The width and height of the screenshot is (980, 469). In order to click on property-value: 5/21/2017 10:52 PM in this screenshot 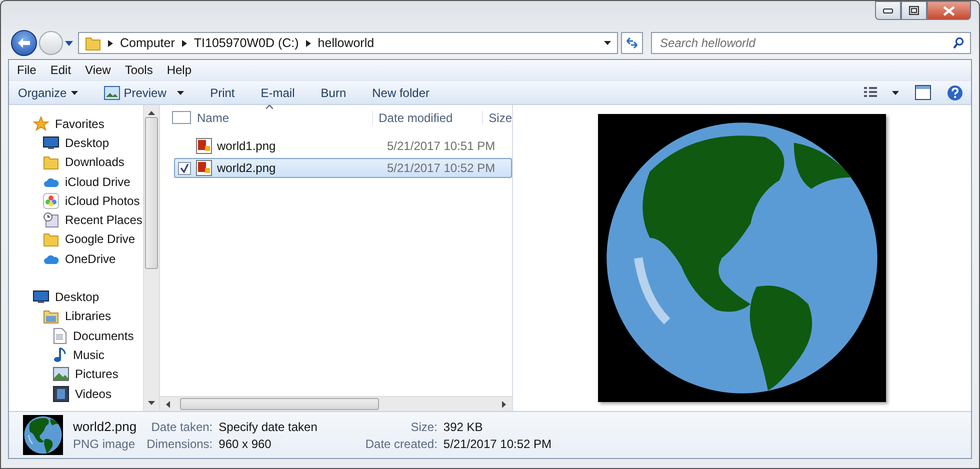, I will do `click(497, 444)`.